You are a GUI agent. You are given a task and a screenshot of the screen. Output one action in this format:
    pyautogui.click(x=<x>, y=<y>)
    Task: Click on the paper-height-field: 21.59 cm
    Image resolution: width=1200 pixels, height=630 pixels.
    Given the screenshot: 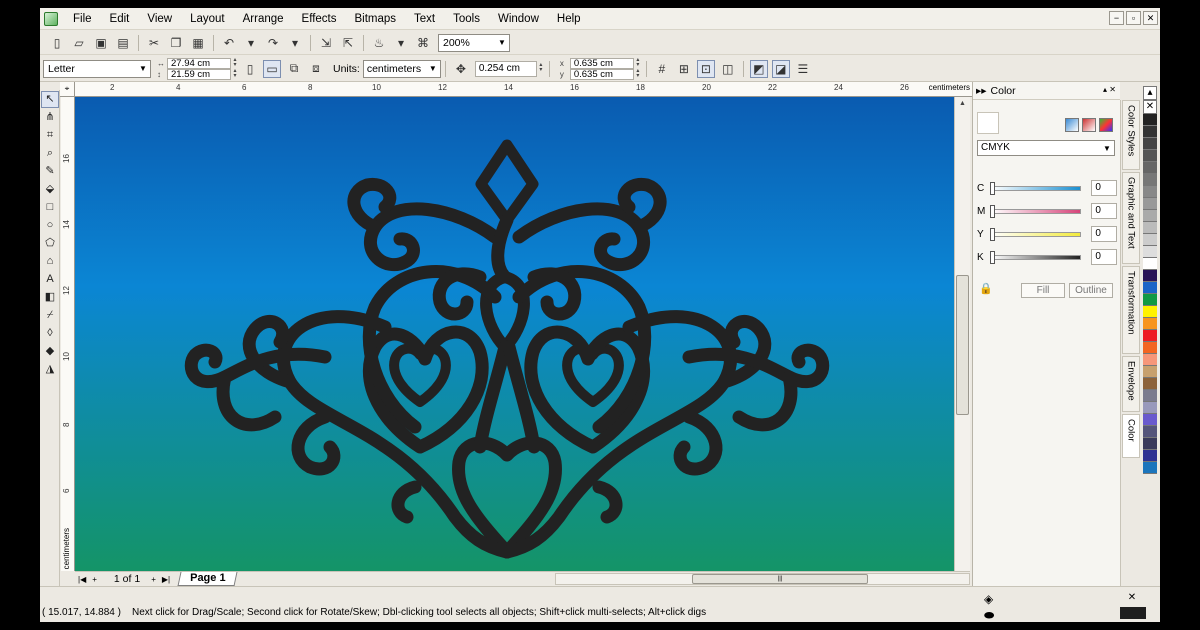 What is the action you would take?
    pyautogui.click(x=199, y=74)
    